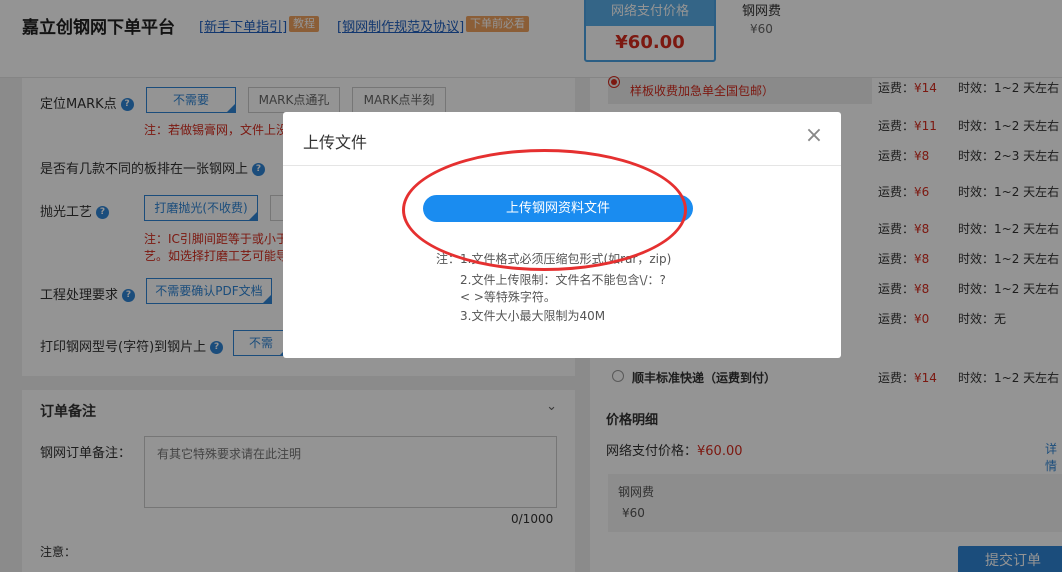 This screenshot has height=572, width=1062. Describe the element at coordinates (508, 297) in the screenshot. I see `upload-note-line3: < >等特殊字符。` at that location.